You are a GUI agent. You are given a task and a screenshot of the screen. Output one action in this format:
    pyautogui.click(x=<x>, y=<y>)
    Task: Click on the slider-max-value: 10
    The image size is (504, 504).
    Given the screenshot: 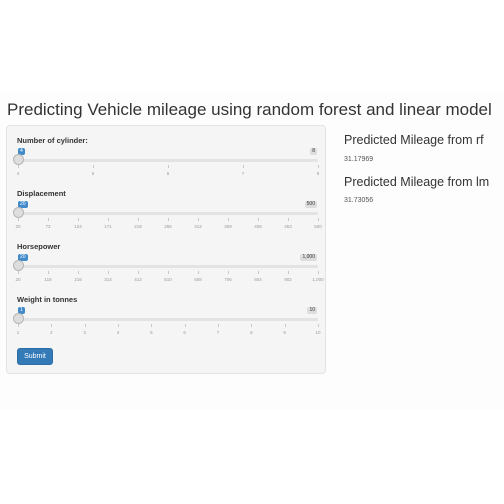 What is the action you would take?
    pyautogui.click(x=312, y=310)
    